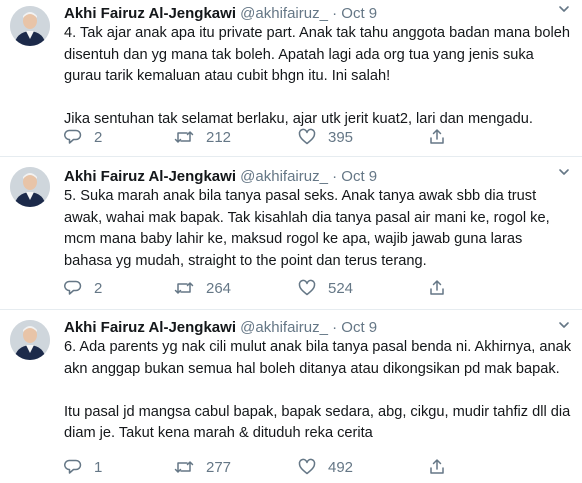 The image size is (582, 483). Describe the element at coordinates (219, 467) in the screenshot. I see `retweet-count: 277` at that location.